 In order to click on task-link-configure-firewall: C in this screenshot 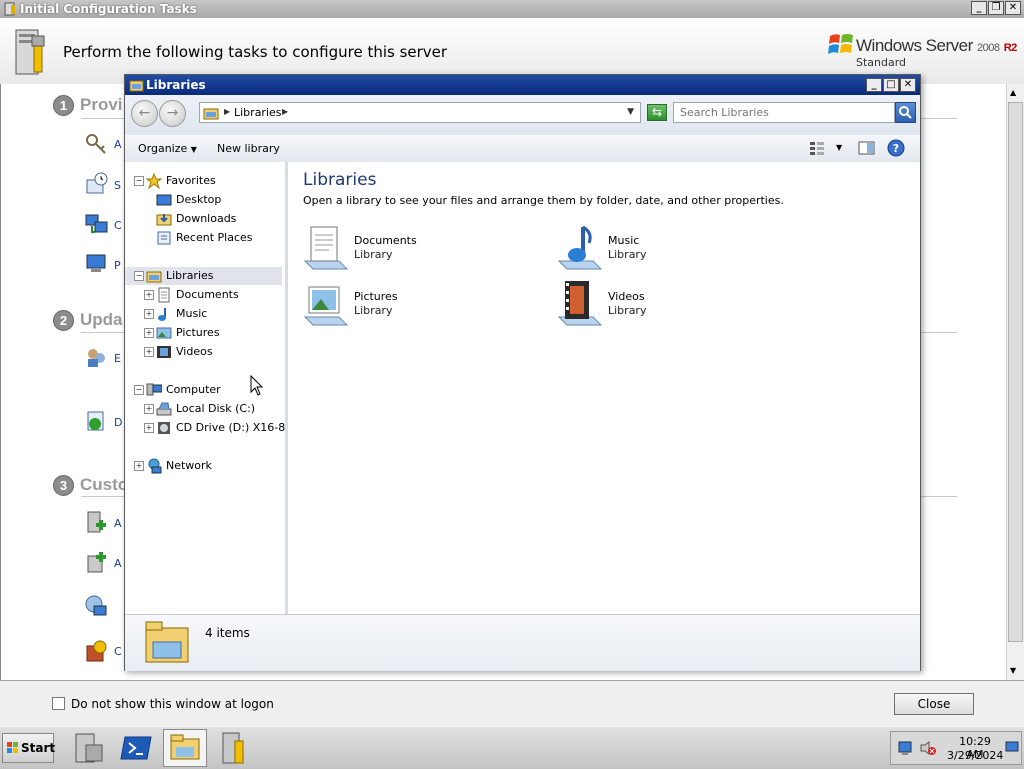, I will do `click(118, 651)`.